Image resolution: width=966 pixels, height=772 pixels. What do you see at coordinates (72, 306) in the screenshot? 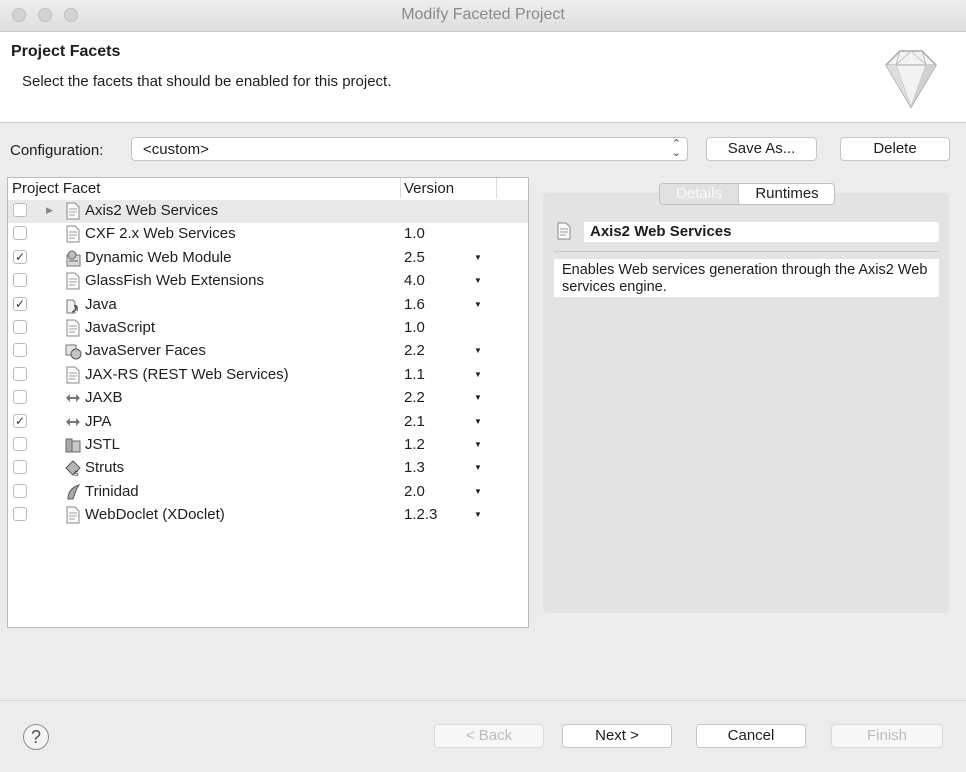
I see `java-icon` at bounding box center [72, 306].